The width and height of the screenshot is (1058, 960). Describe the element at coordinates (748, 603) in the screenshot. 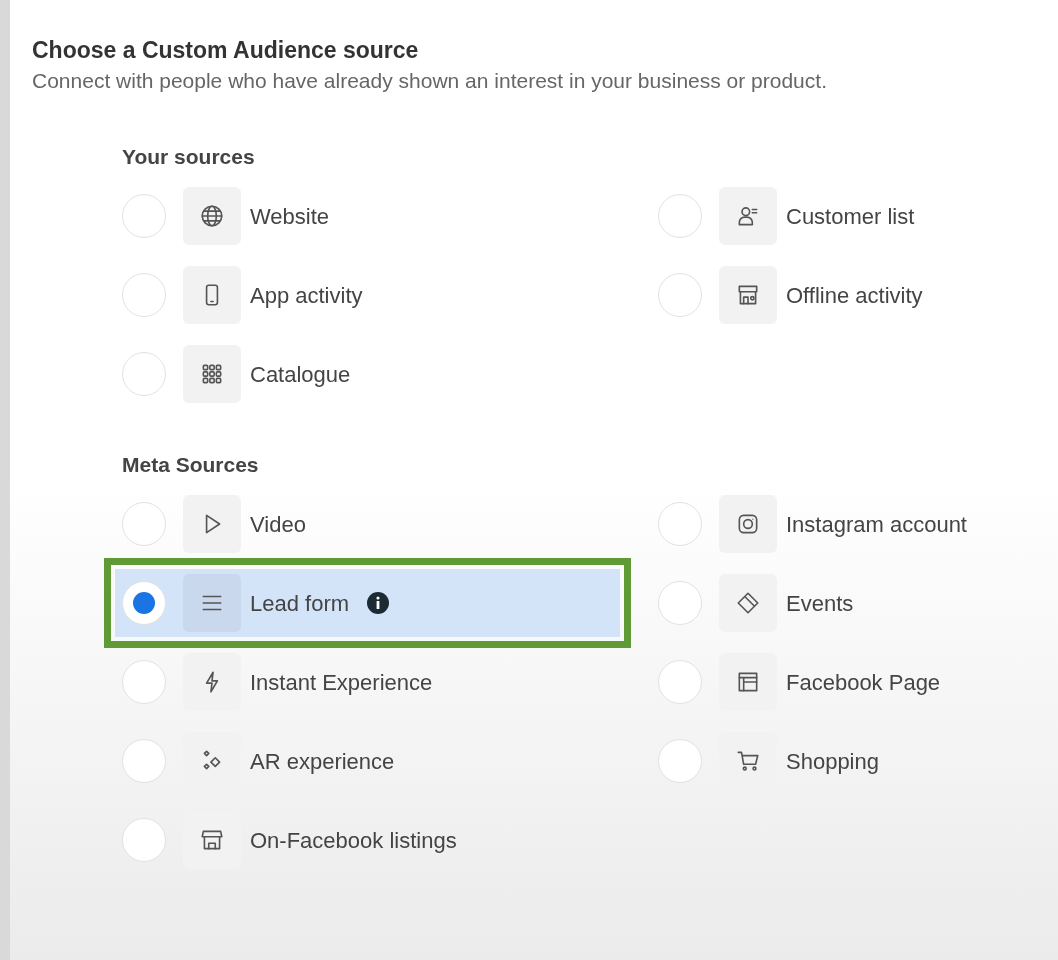

I see `ticket-icon` at that location.